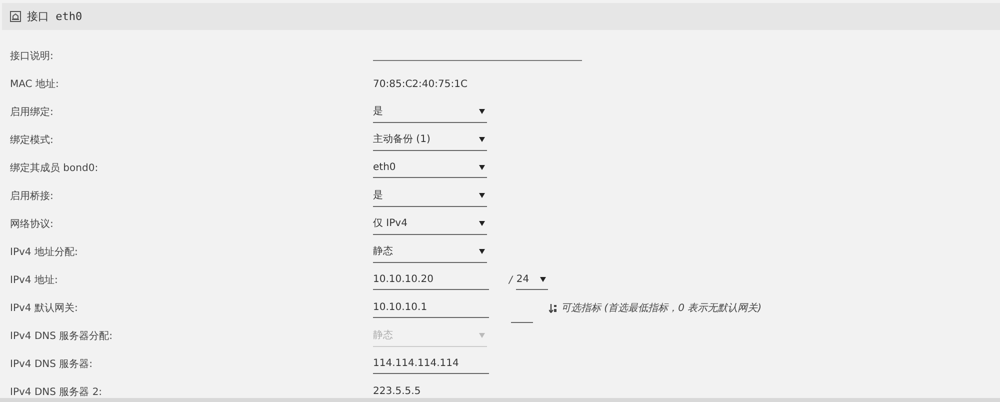 This screenshot has height=402, width=1000. Describe the element at coordinates (430, 140) in the screenshot. I see `dropdown: 主动备份 (1)` at that location.